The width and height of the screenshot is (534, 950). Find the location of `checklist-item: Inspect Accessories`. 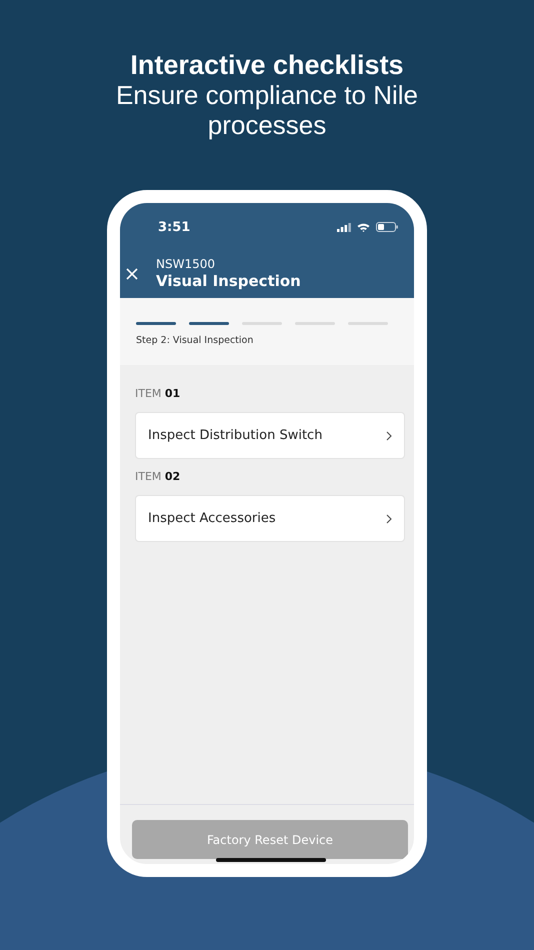

checklist-item: Inspect Accessories is located at coordinates (270, 518).